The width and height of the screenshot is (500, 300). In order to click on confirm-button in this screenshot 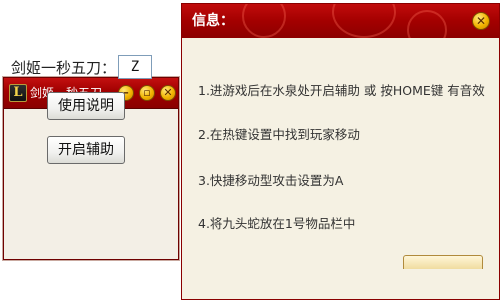, I will do `click(443, 262)`.